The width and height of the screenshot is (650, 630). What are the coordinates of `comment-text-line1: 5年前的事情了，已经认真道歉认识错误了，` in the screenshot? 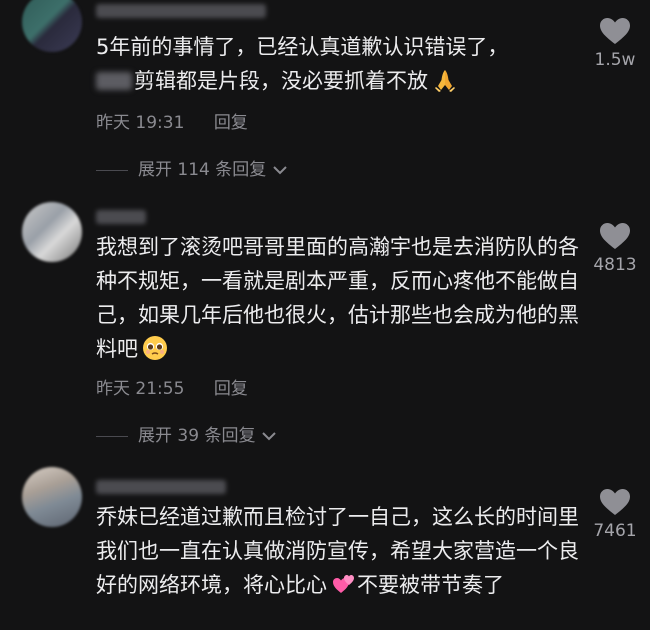 It's located at (302, 47).